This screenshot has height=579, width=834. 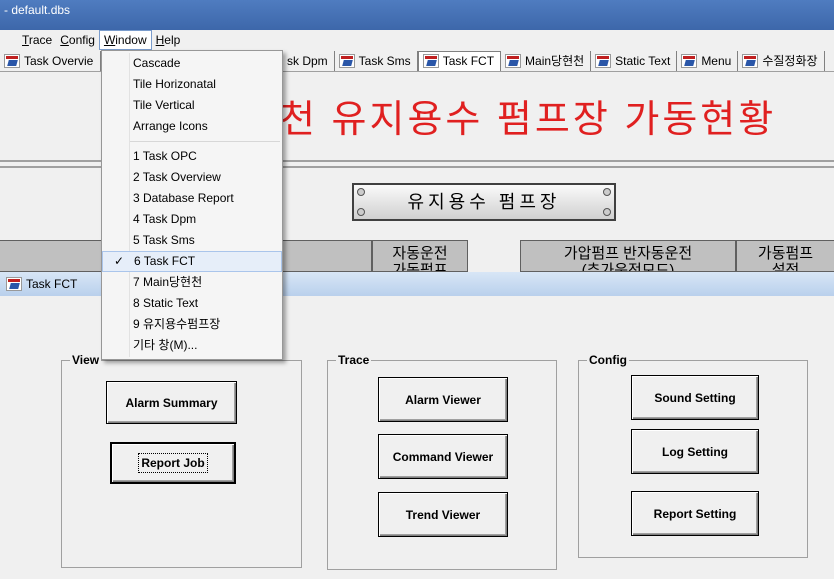 I want to click on header-label: 가압펌프 반자동운전 (추가운전모드), so click(x=628, y=258).